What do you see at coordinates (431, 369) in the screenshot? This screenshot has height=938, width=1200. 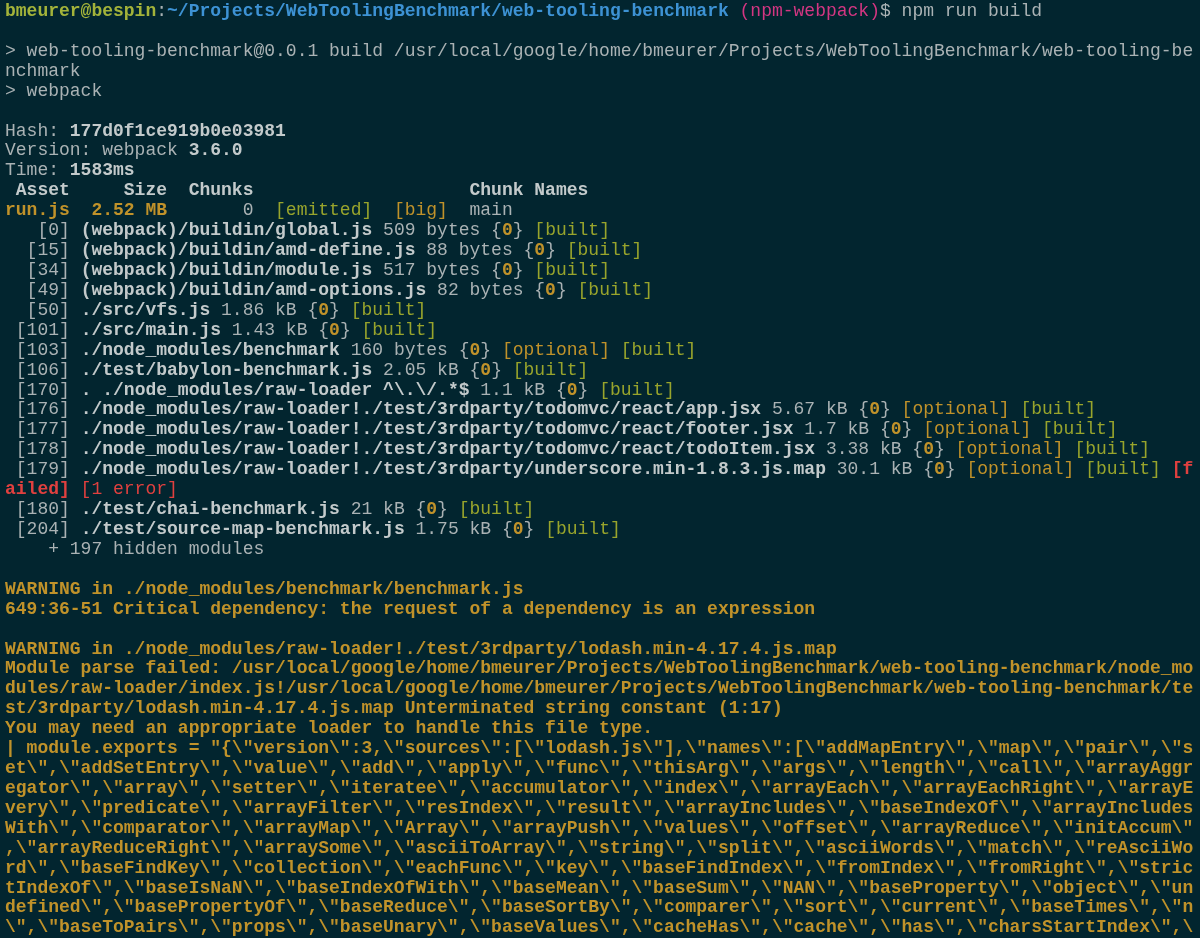 I see `output-text: 2.05 kB {` at bounding box center [431, 369].